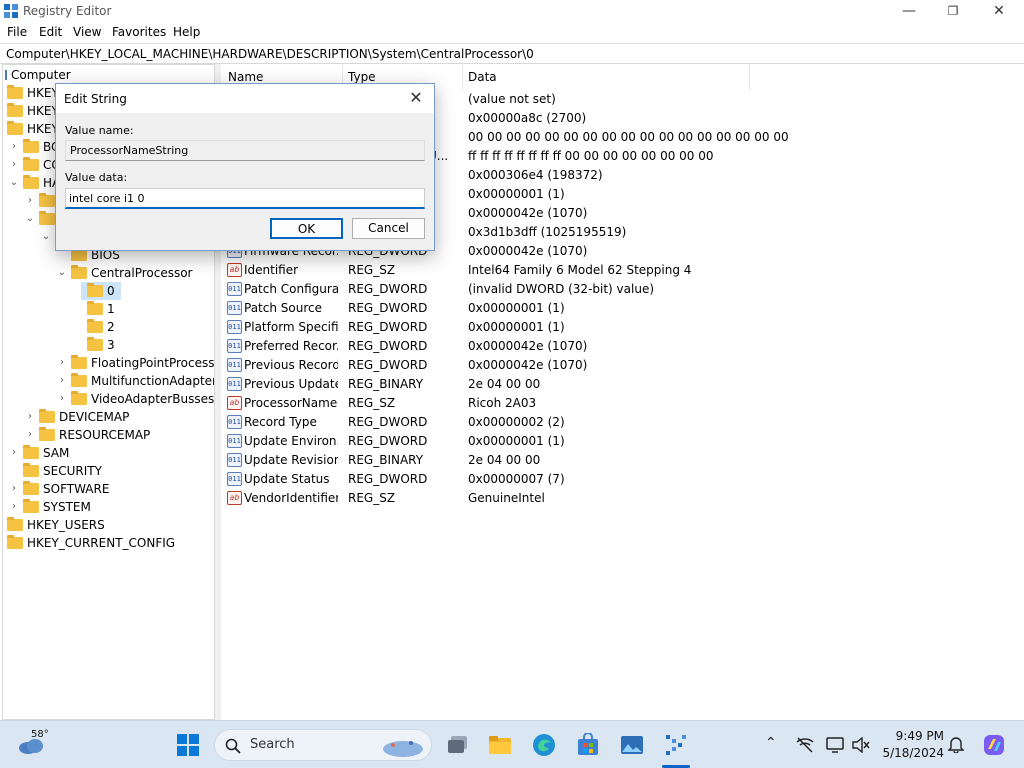 The image size is (1024, 768). What do you see at coordinates (50, 32) in the screenshot?
I see `menu-edit: Edit` at bounding box center [50, 32].